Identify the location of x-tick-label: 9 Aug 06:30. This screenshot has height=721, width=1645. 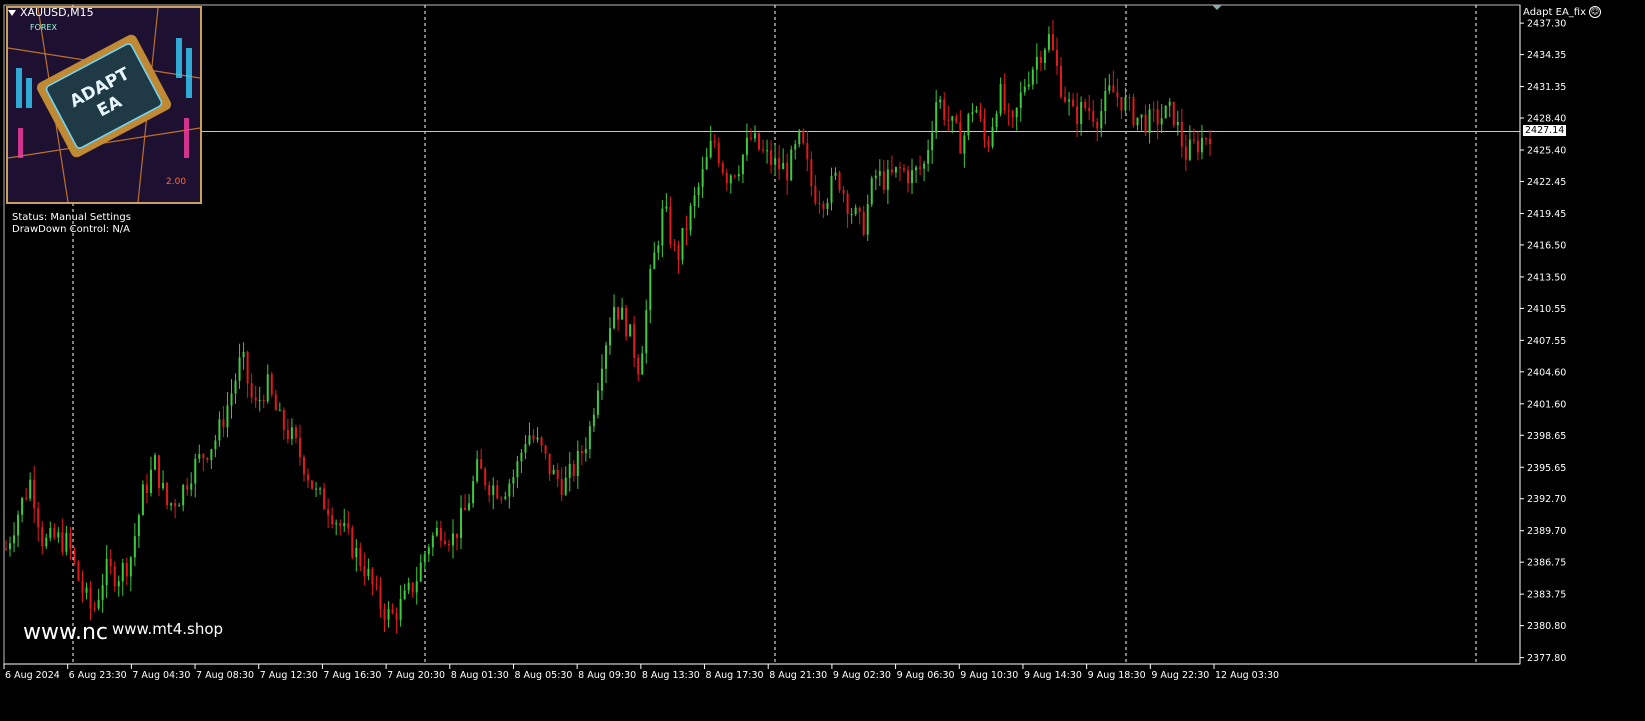
(926, 675).